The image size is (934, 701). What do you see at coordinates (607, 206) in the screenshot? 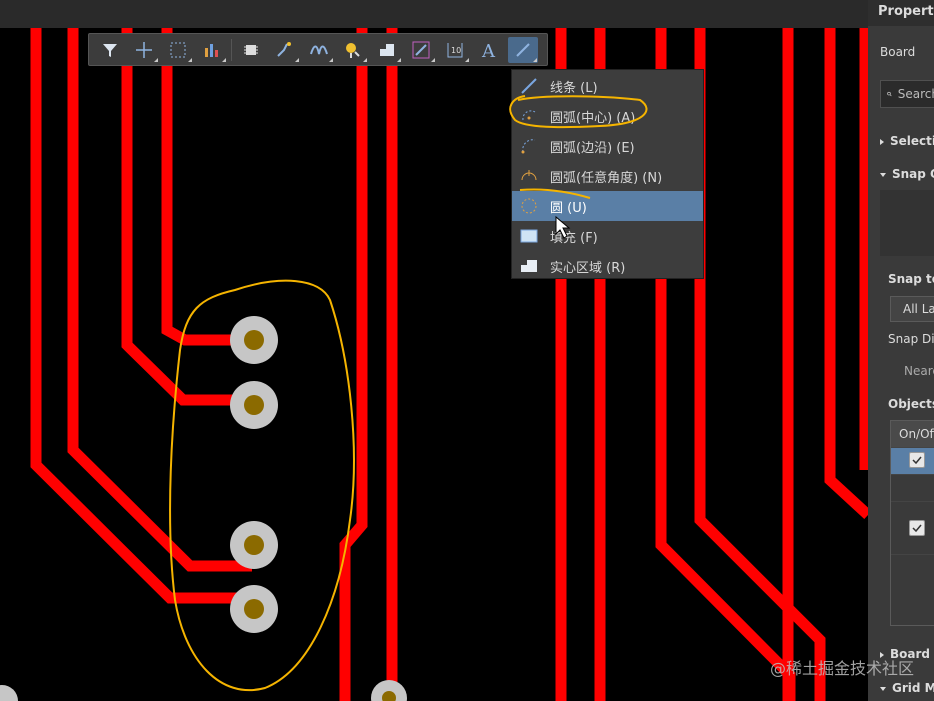
I see `menu-item-circle: 圆 (U)` at bounding box center [607, 206].